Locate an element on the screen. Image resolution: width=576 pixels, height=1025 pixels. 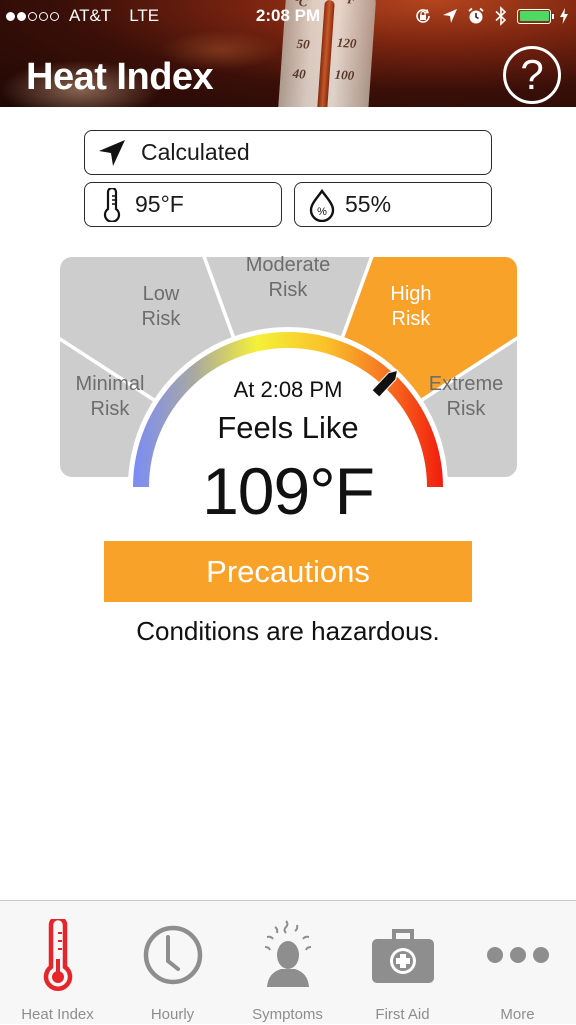
tab-more: More is located at coordinates (517, 963).